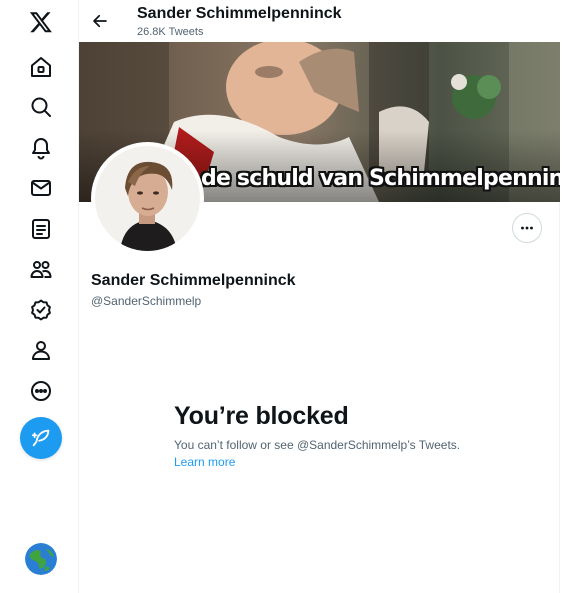 The width and height of the screenshot is (583, 593). I want to click on sidebar-nav, so click(39, 296).